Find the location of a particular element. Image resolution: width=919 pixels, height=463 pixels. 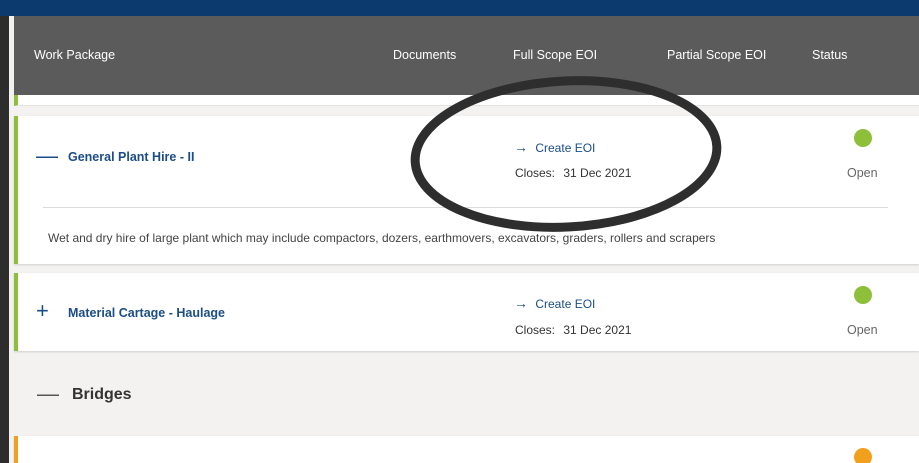

col-documents: Documents is located at coordinates (425, 55).